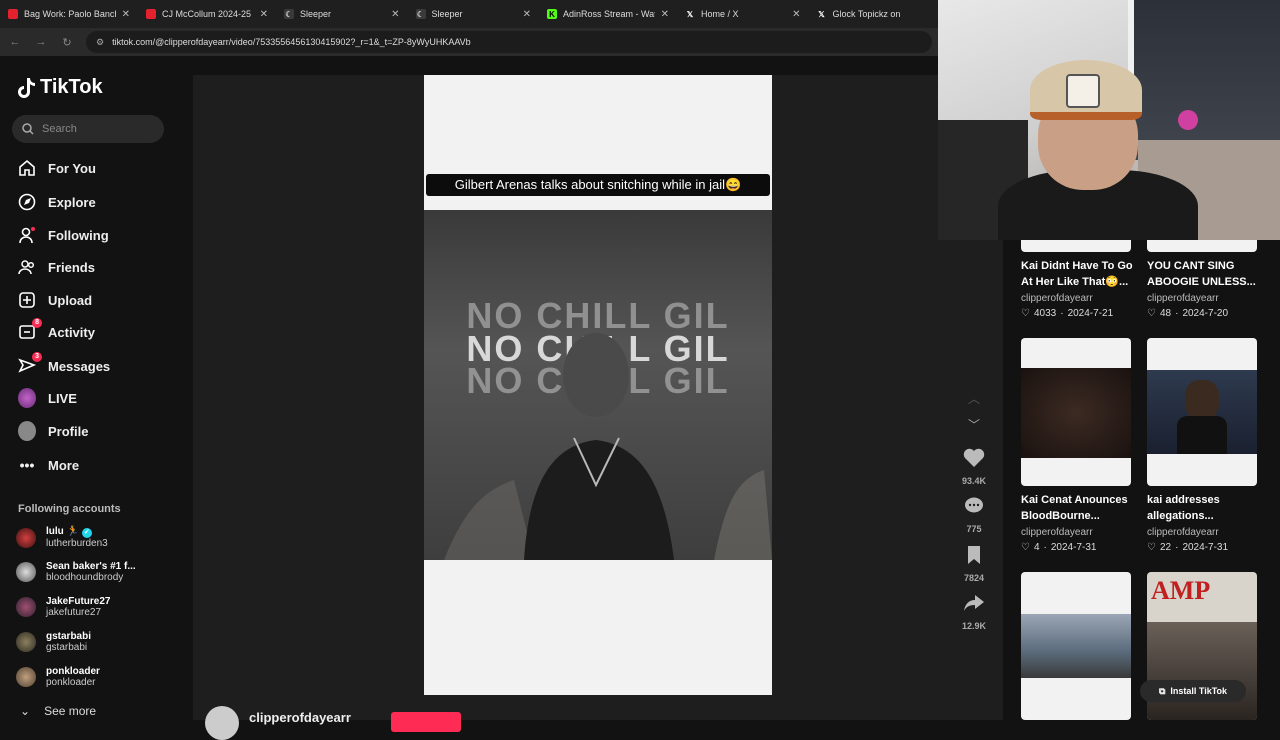 The width and height of the screenshot is (1280, 740). I want to click on heart-icon, so click(974, 457).